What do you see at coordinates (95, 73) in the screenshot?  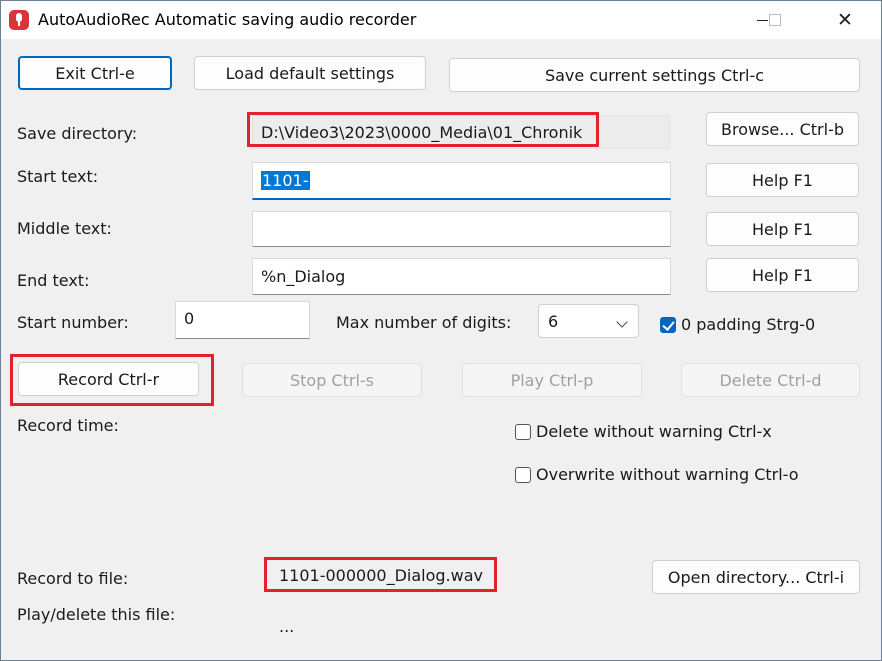 I see `exit-button: Exit Ctrl-e` at bounding box center [95, 73].